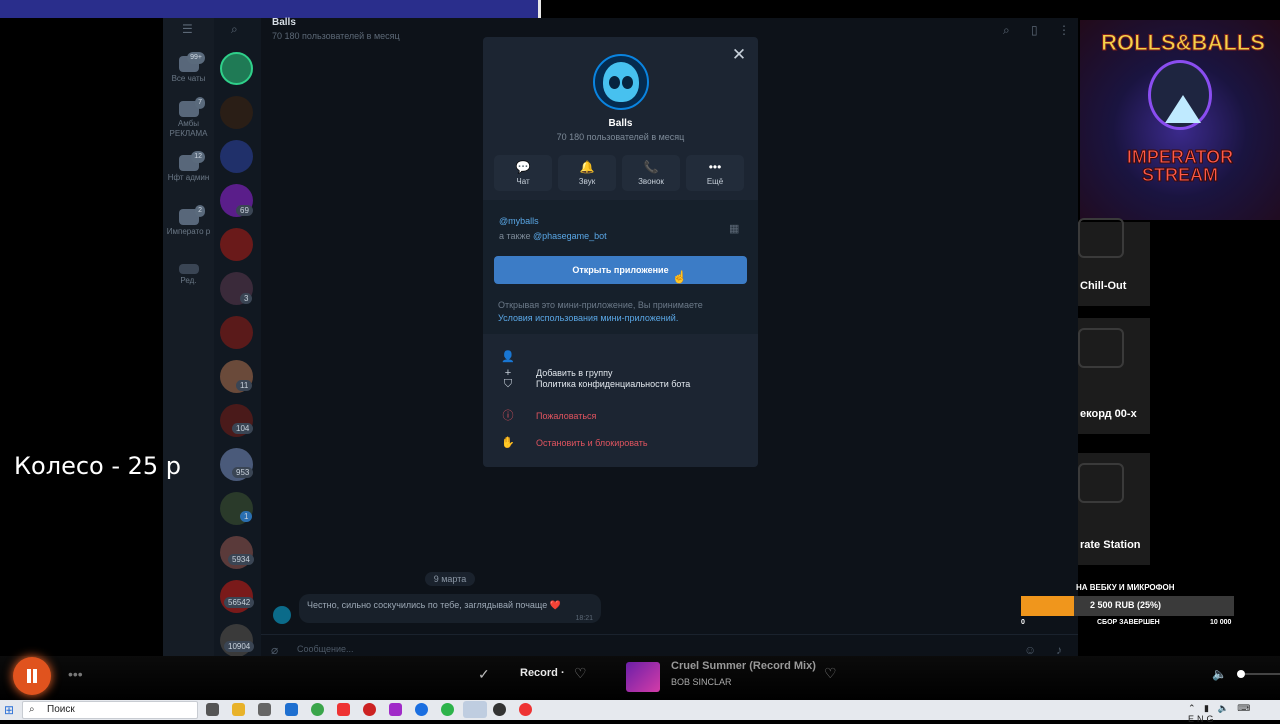 Image resolution: width=1280 pixels, height=724 pixels. What do you see at coordinates (1183, 43) in the screenshot?
I see `stream-logo-title: ROLLS&BALLS` at bounding box center [1183, 43].